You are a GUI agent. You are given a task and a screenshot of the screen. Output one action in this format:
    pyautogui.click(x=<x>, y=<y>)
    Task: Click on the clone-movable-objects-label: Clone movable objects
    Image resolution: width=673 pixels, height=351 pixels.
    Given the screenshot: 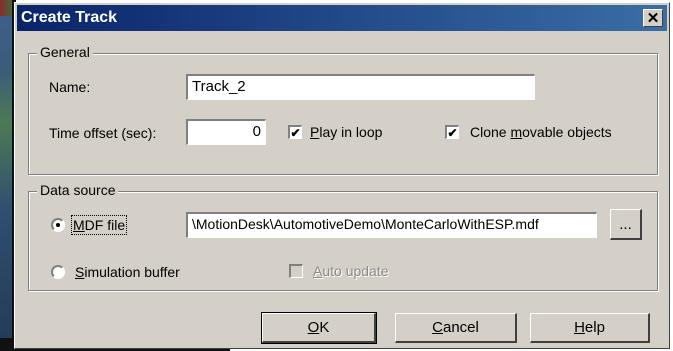 What is the action you would take?
    pyautogui.click(x=541, y=132)
    